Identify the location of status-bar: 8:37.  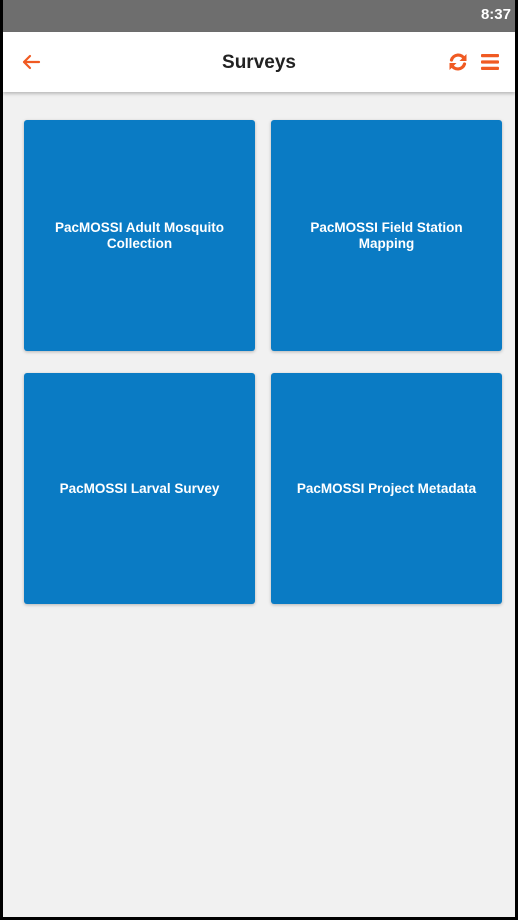
(259, 16).